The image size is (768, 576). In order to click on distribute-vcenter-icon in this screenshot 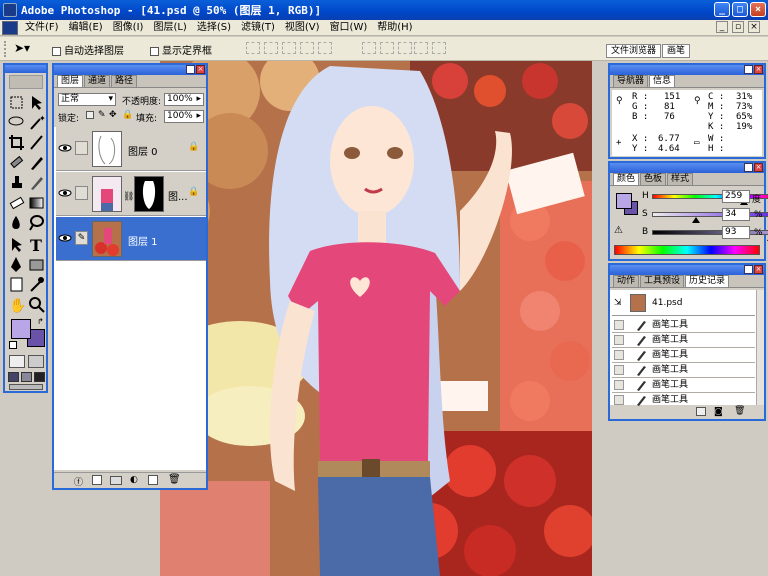, I will do `click(387, 48)`.